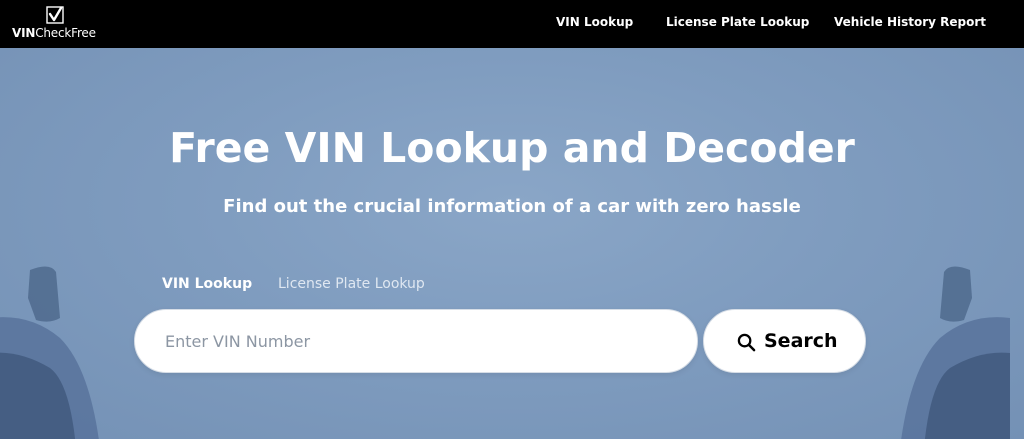 The image size is (1024, 439). Describe the element at coordinates (416, 341) in the screenshot. I see `vin-search-input` at that location.